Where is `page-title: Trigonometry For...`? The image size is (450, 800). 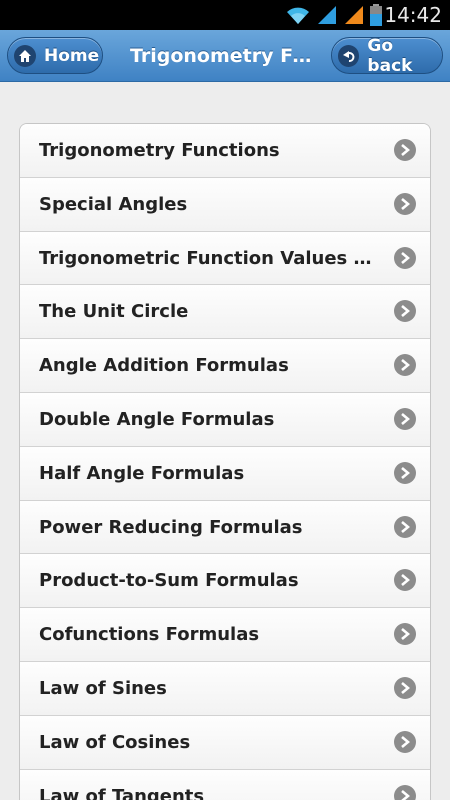
page-title: Trigonometry For... is located at coordinates (225, 56).